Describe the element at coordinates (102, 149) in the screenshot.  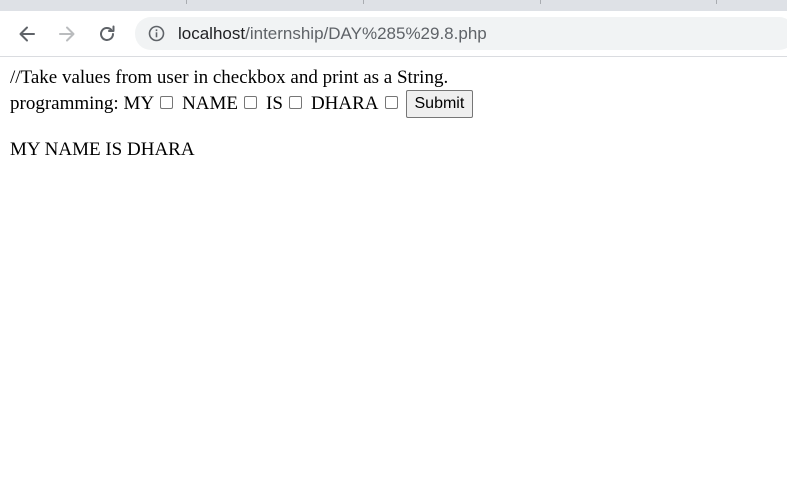
I see `output-text: MY NAME IS DHARA` at that location.